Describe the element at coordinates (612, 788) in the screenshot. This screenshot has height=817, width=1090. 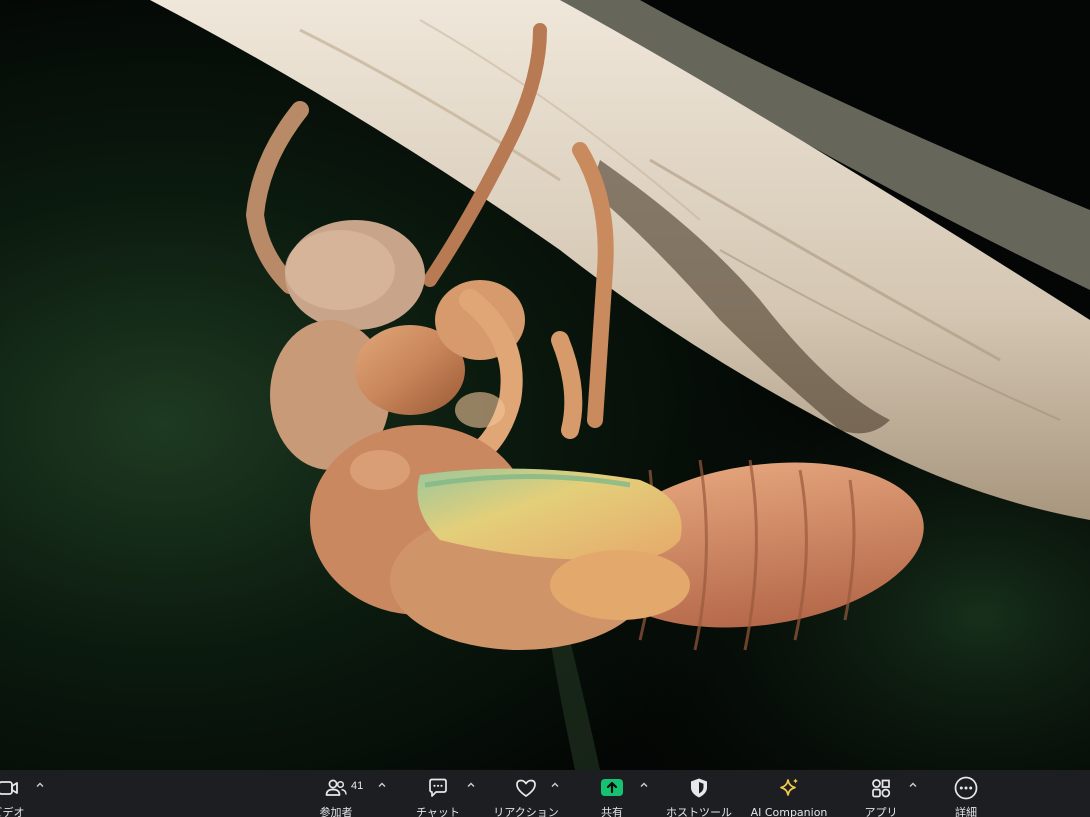
I see `share-up-arrow-icon` at that location.